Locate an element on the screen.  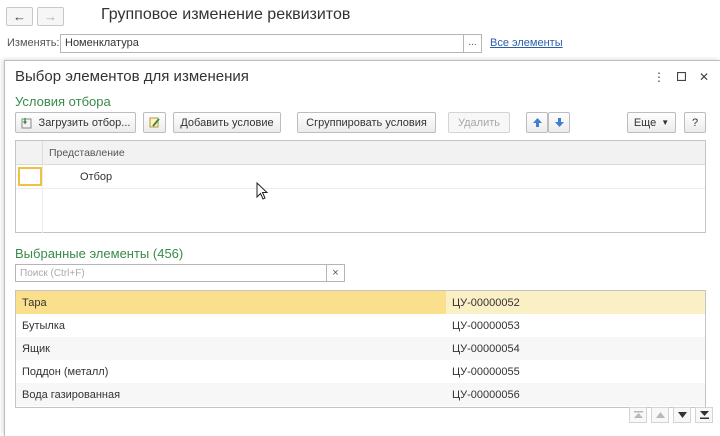
table-row: Отбор is located at coordinates (360, 177).